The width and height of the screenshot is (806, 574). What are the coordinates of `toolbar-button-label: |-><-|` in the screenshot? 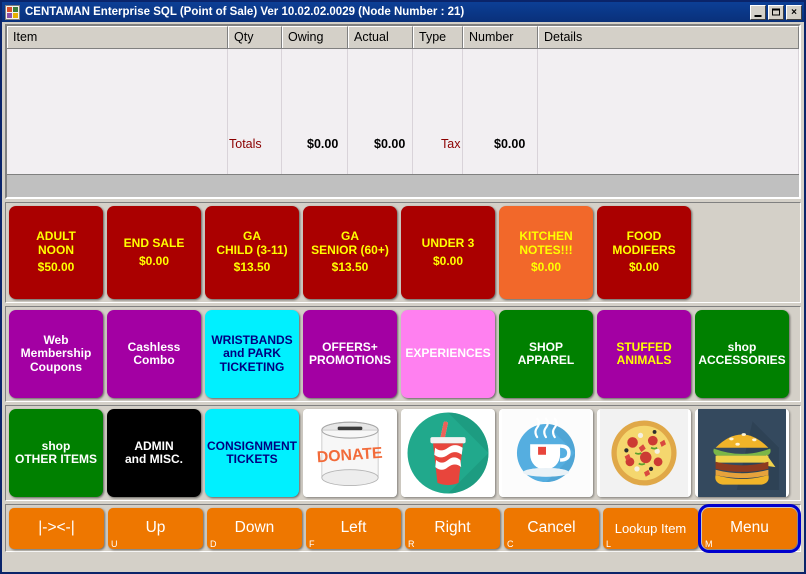 It's located at (56, 527).